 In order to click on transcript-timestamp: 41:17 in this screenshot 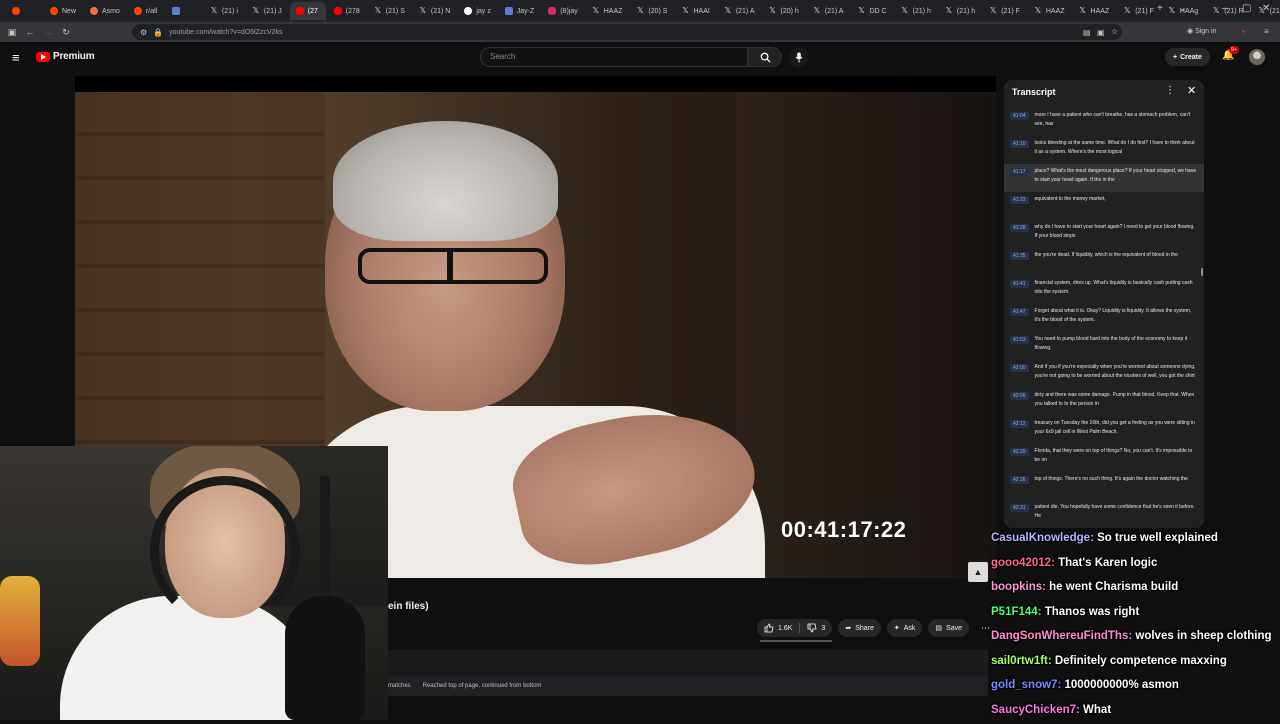, I will do `click(1019, 172)`.